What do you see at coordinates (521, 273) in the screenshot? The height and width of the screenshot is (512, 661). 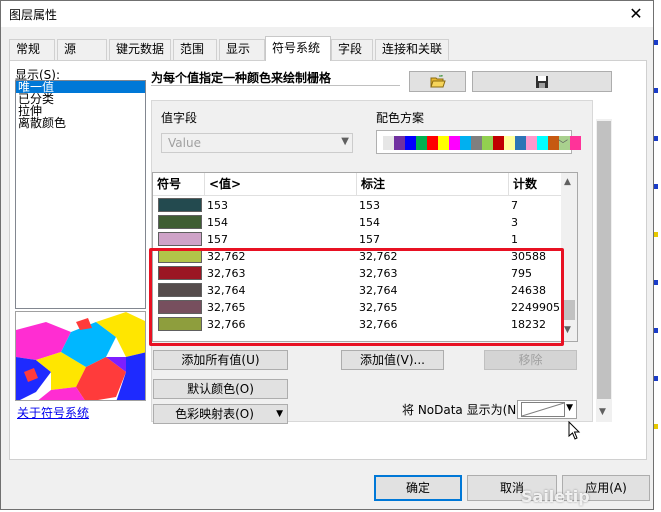 I see `cell-count: 795` at bounding box center [521, 273].